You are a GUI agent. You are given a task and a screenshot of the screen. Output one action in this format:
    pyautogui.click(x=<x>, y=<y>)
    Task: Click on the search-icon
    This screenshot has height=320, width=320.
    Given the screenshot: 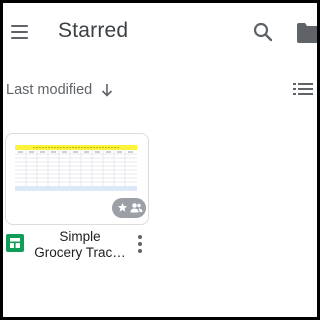 What is the action you would take?
    pyautogui.click(x=263, y=32)
    